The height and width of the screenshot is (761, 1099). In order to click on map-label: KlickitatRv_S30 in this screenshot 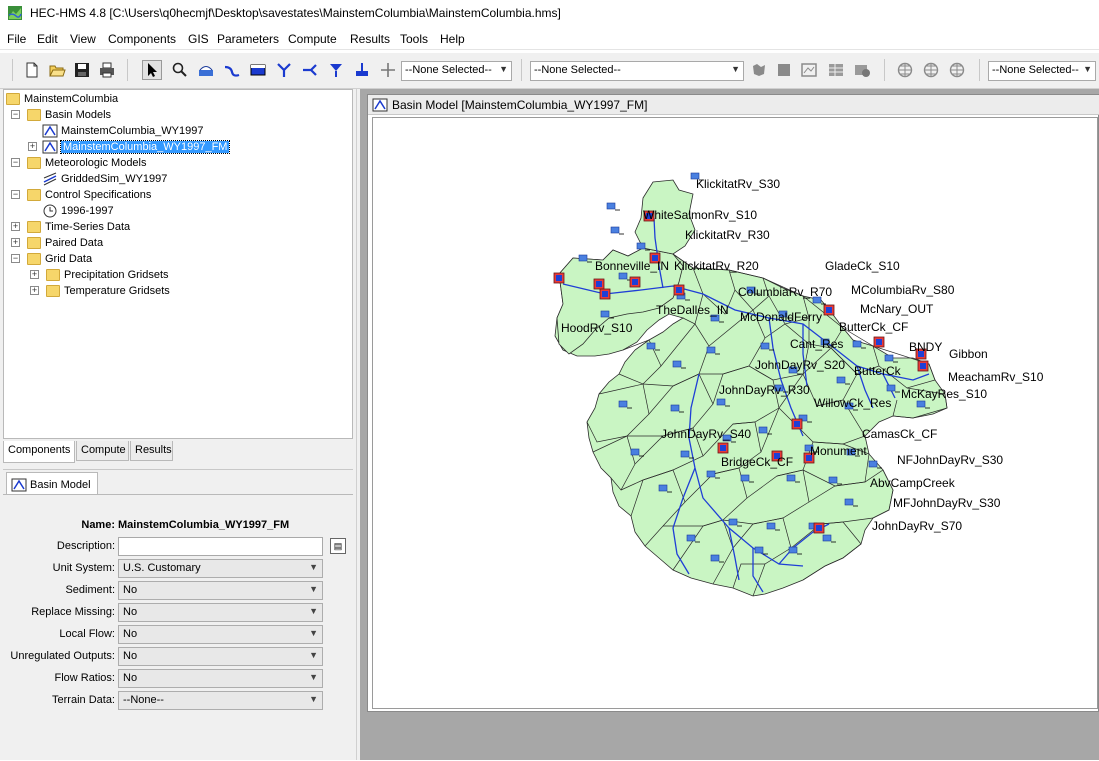, I will do `click(738, 184)`.